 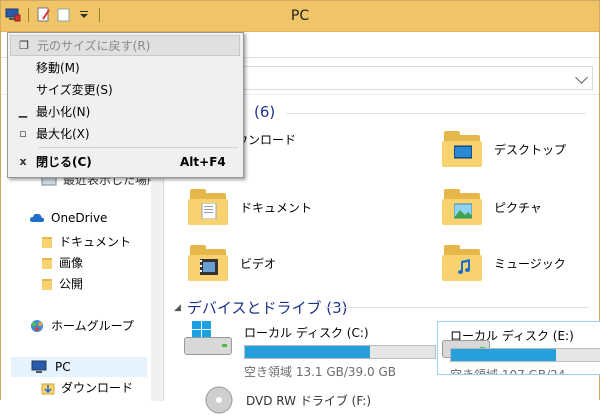 I want to click on folders-group-header: (6), so click(x=264, y=112).